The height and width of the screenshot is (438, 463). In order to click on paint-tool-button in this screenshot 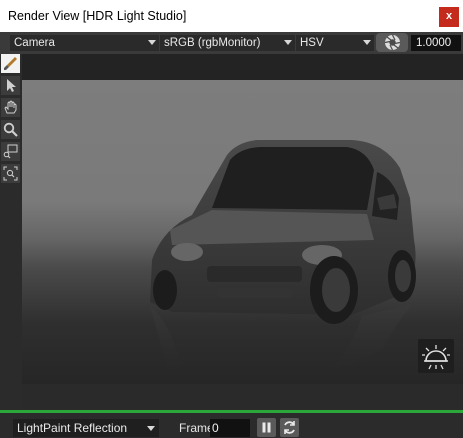, I will do `click(10, 63)`.